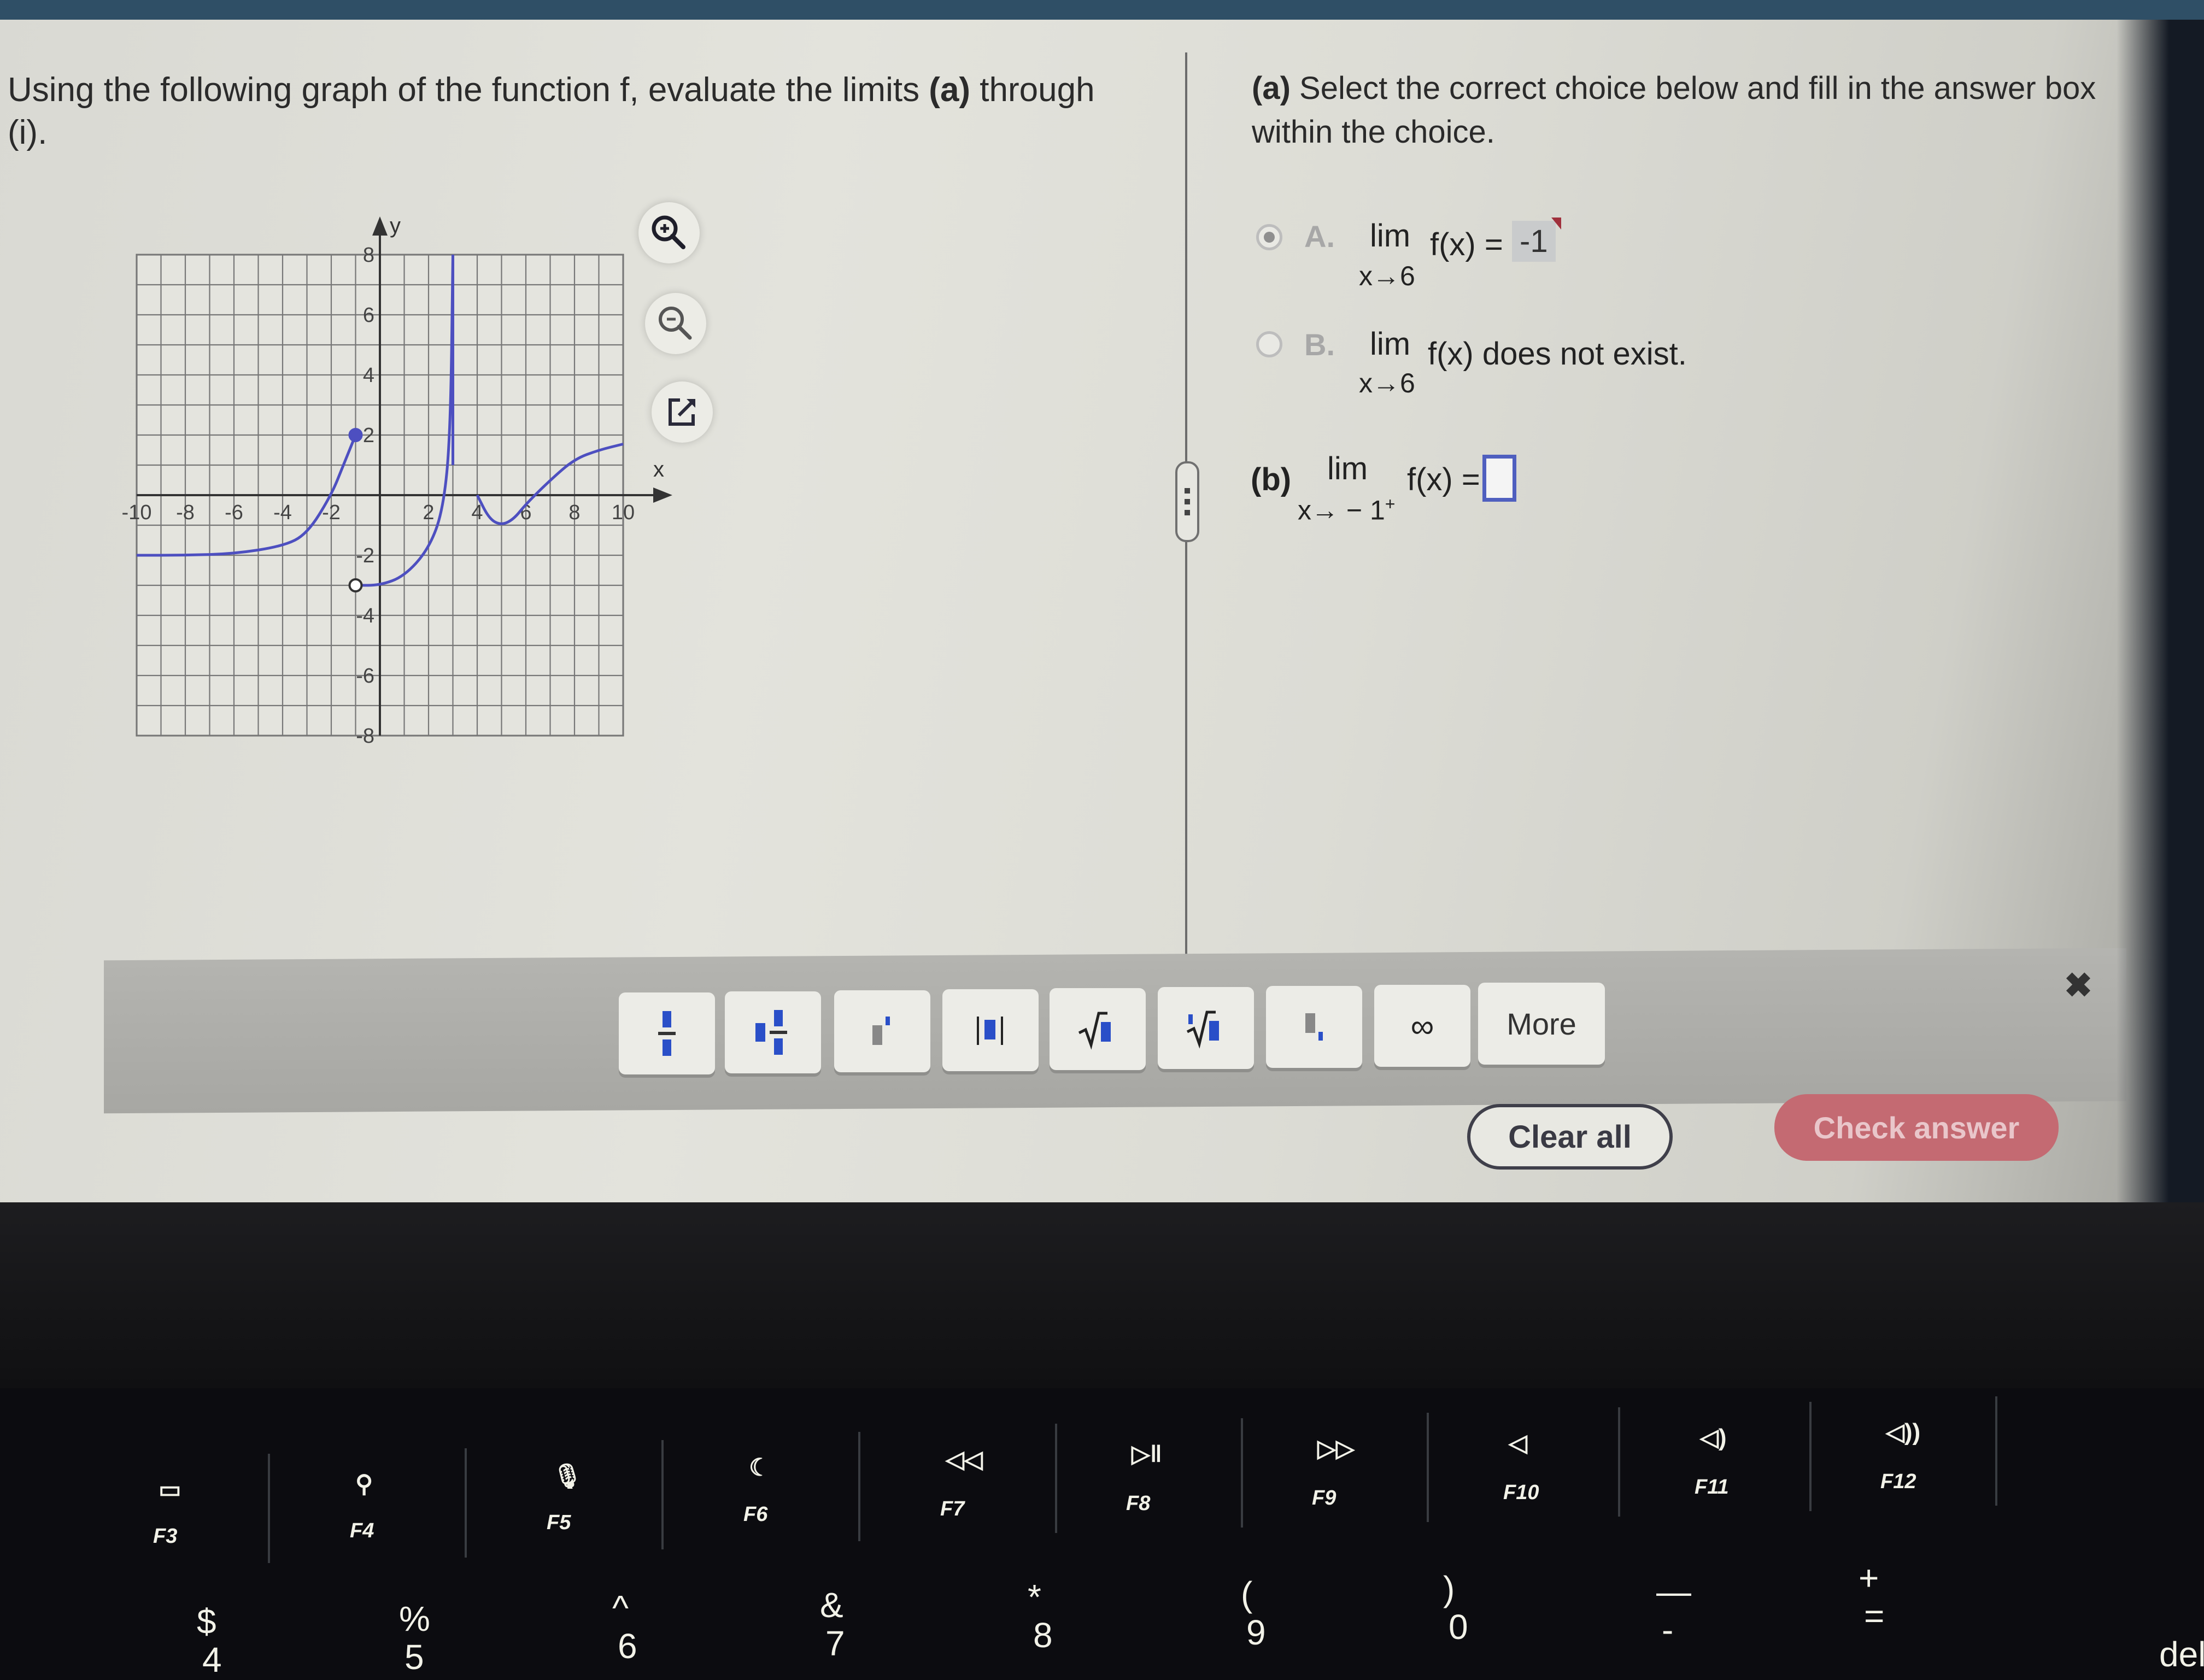 This screenshot has width=2204, height=1680. Describe the element at coordinates (1319, 344) in the screenshot. I see `choice-b-letter: B.` at that location.